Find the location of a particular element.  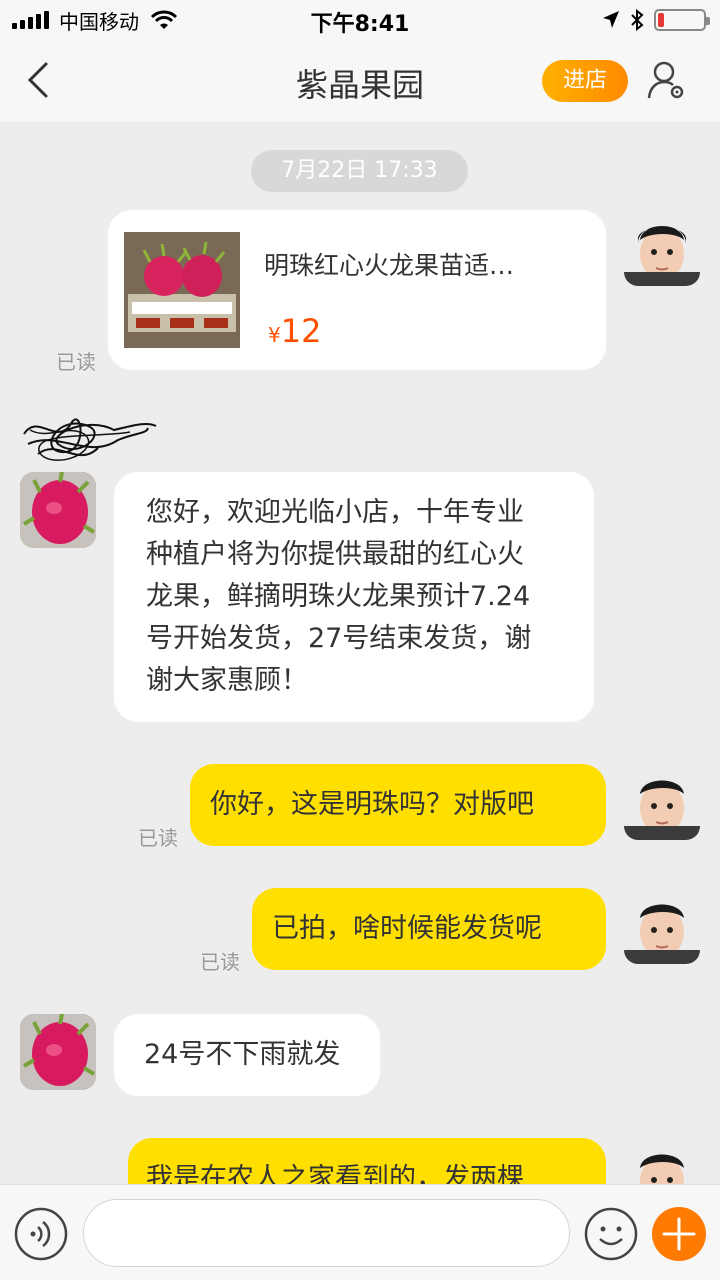

redacted-shop-name is located at coordinates (90, 439).